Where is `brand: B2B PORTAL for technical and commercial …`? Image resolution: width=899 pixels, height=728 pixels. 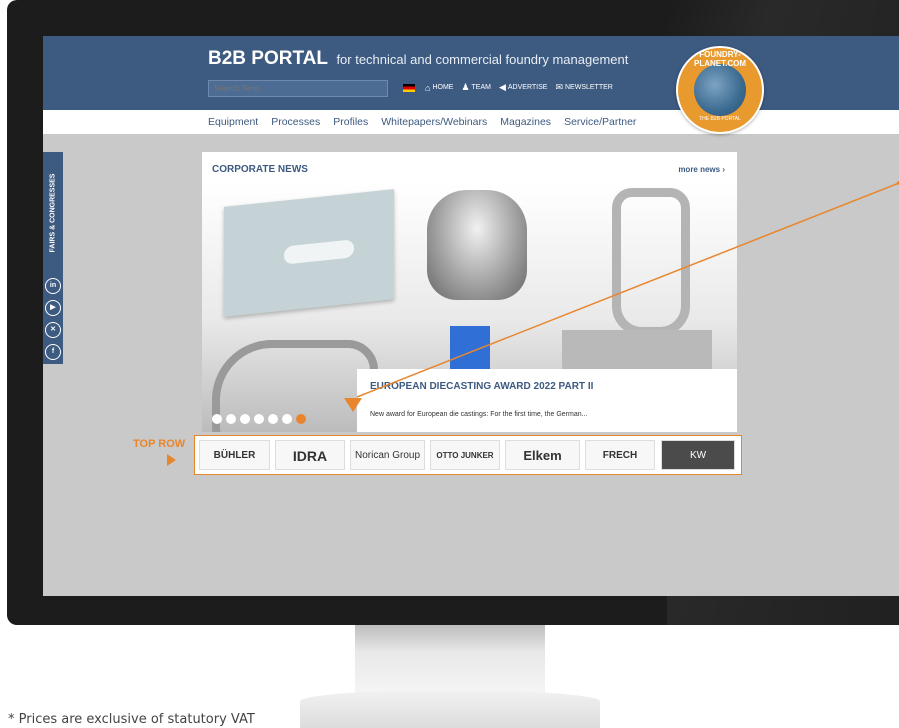
brand: B2B PORTAL for technical and commercial … is located at coordinates (418, 59).